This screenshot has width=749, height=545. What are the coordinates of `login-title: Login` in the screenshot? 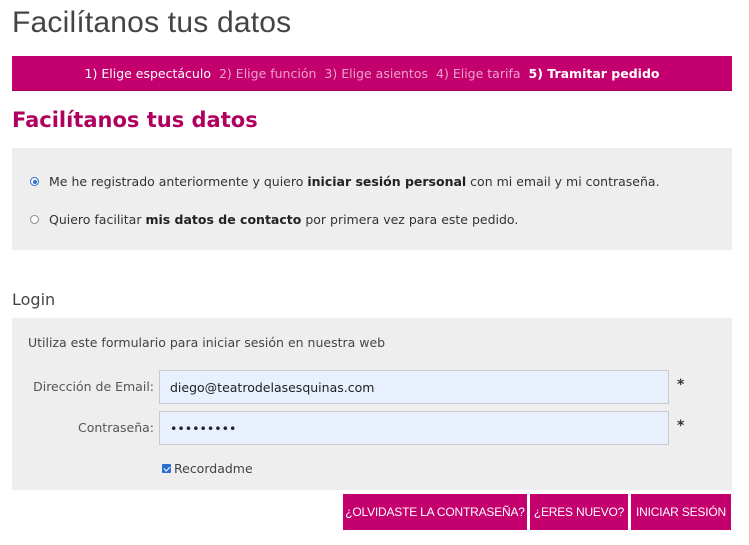 It's located at (34, 299).